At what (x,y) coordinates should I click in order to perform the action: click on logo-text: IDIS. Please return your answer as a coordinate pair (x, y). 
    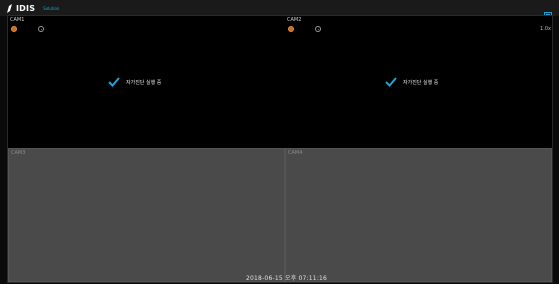
    Looking at the image, I should click on (26, 8).